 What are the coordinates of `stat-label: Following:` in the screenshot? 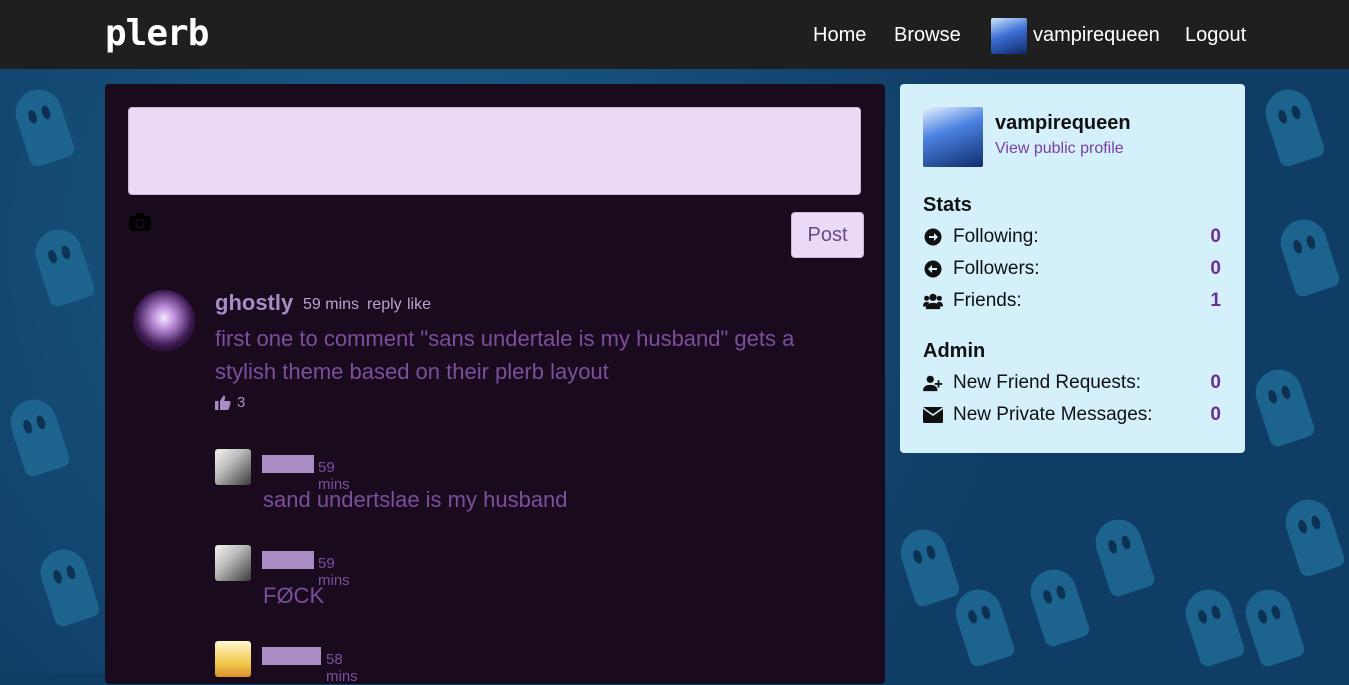 It's located at (996, 236).